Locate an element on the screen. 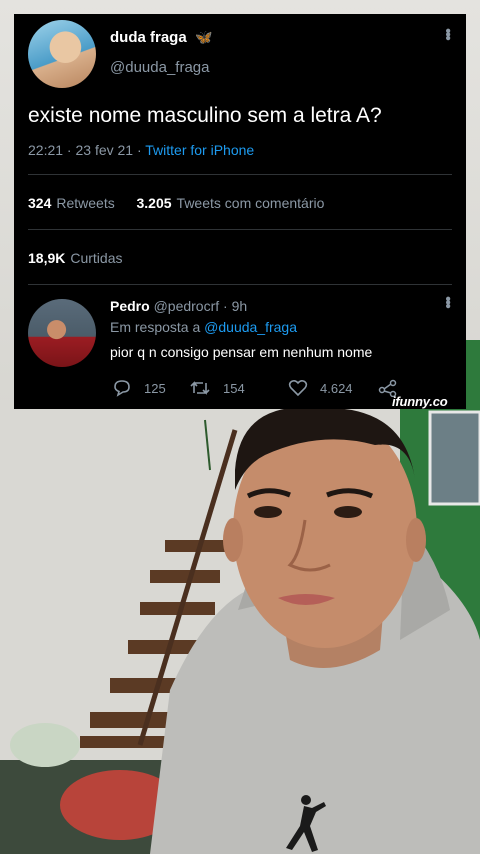  likes-stat: 18,9K Curtidas is located at coordinates (75, 258).